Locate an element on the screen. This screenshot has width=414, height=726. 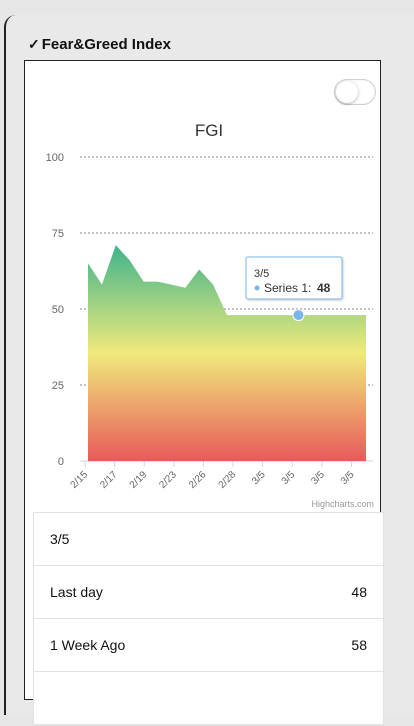
row-label: 1 Week Ago is located at coordinates (88, 645).